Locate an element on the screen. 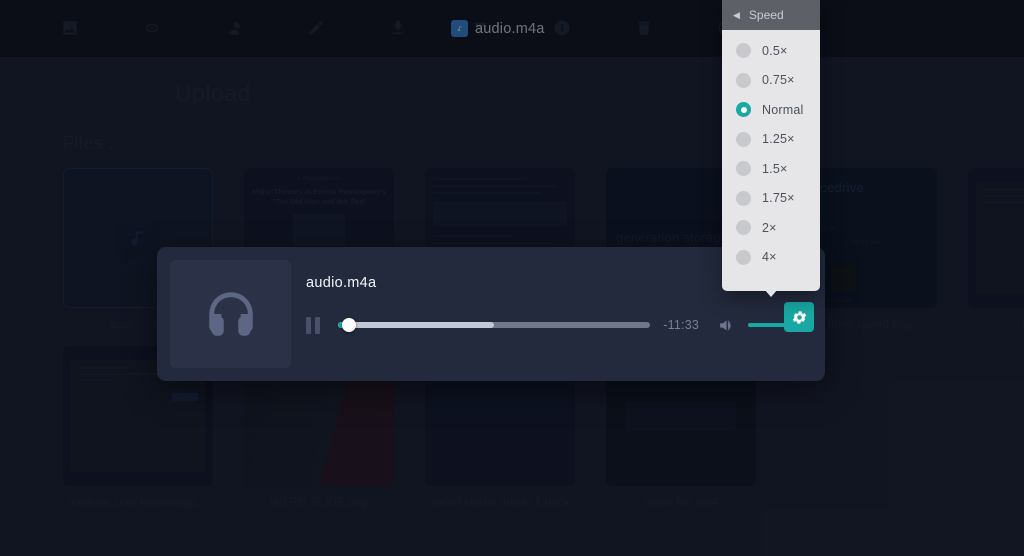  speed-option-list: 0.5× 0.75× Normal 1.25× 1.5× 1.75× 2× 4× is located at coordinates (771, 151).